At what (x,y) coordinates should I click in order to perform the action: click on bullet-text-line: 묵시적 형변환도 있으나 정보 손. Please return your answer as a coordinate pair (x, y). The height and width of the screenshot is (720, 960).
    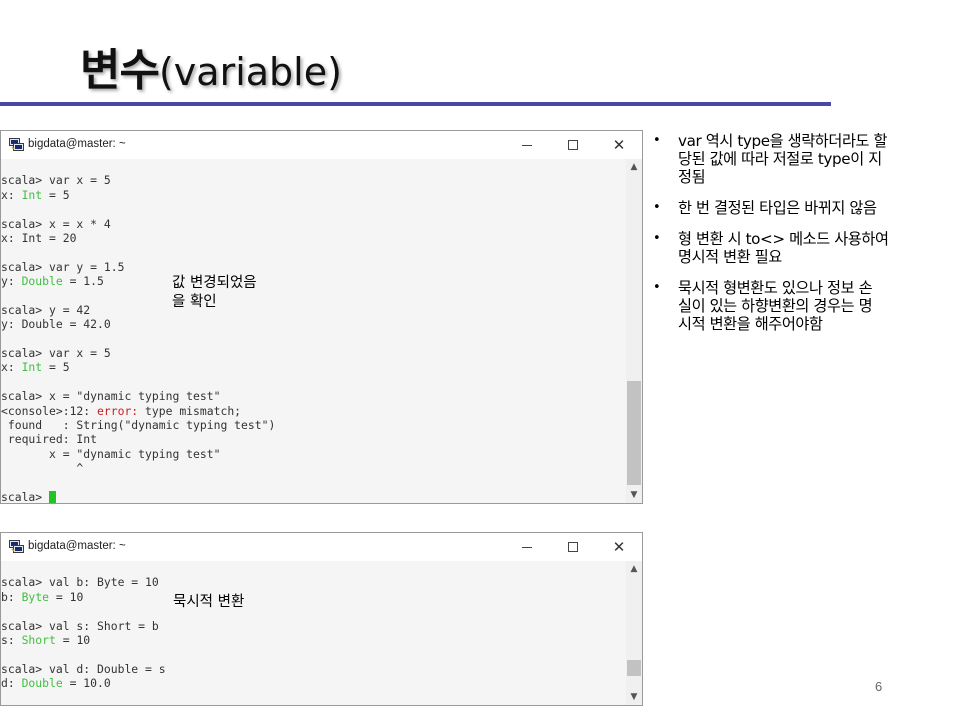
    Looking at the image, I should click on (775, 288).